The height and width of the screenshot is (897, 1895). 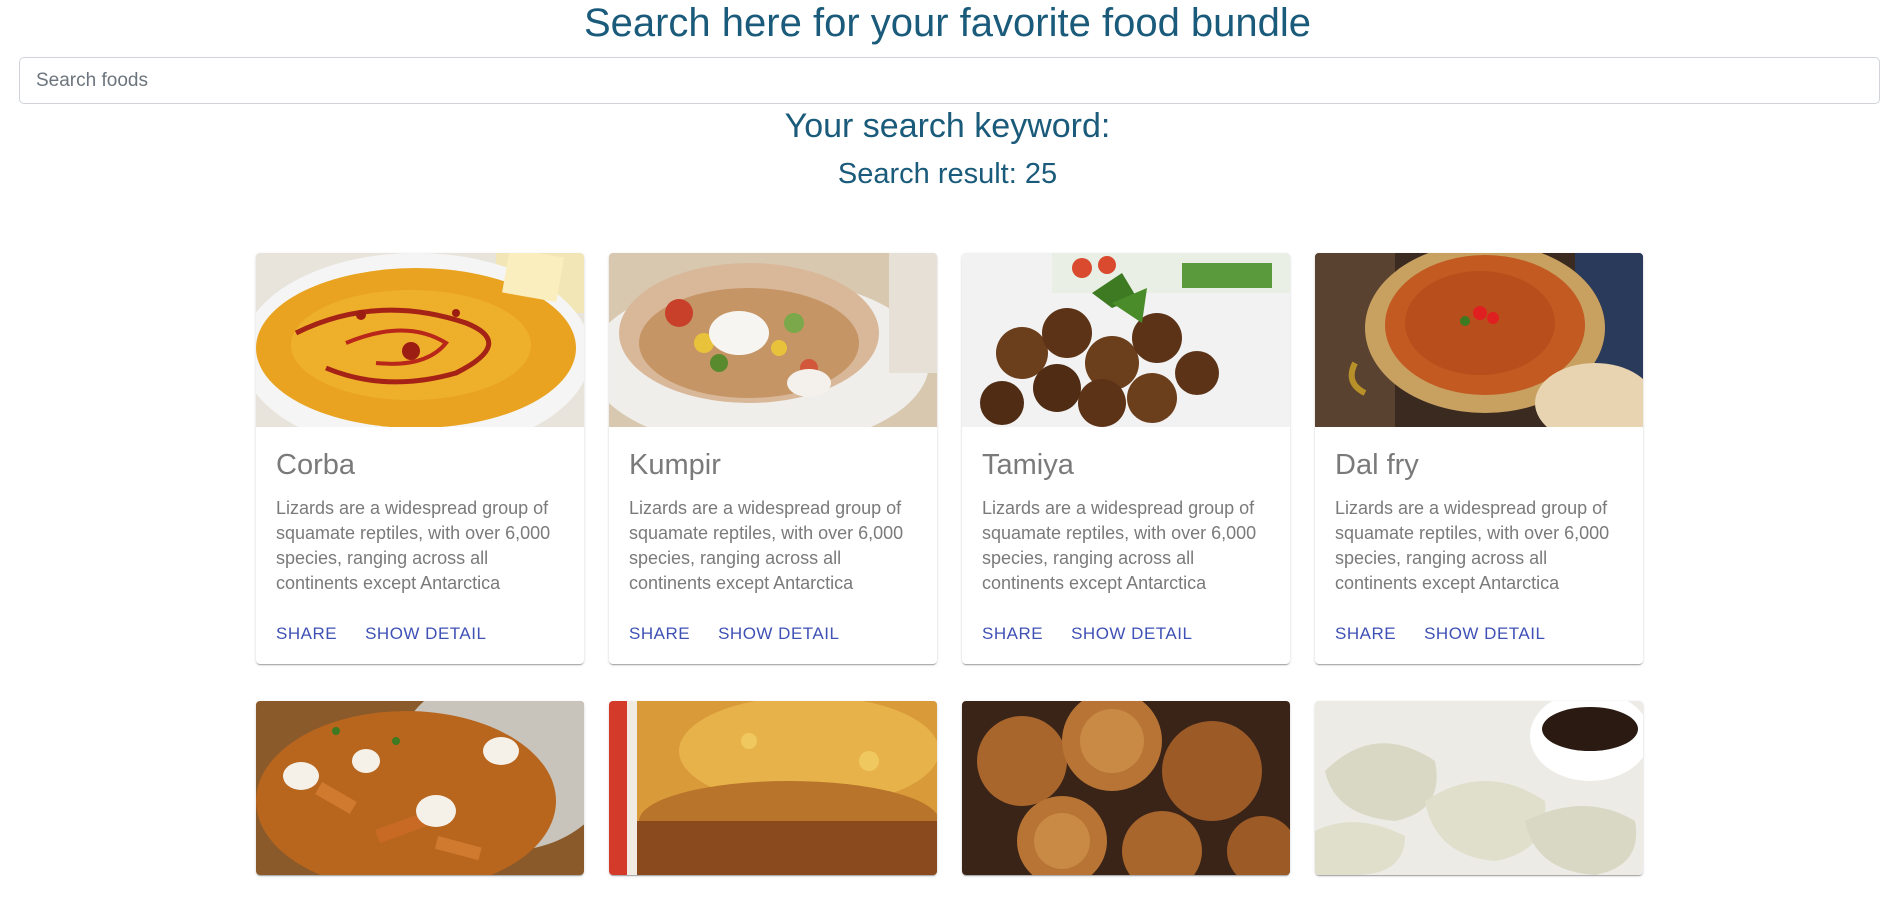 What do you see at coordinates (947, 174) in the screenshot?
I see `search-result-count: Search result: 25` at bounding box center [947, 174].